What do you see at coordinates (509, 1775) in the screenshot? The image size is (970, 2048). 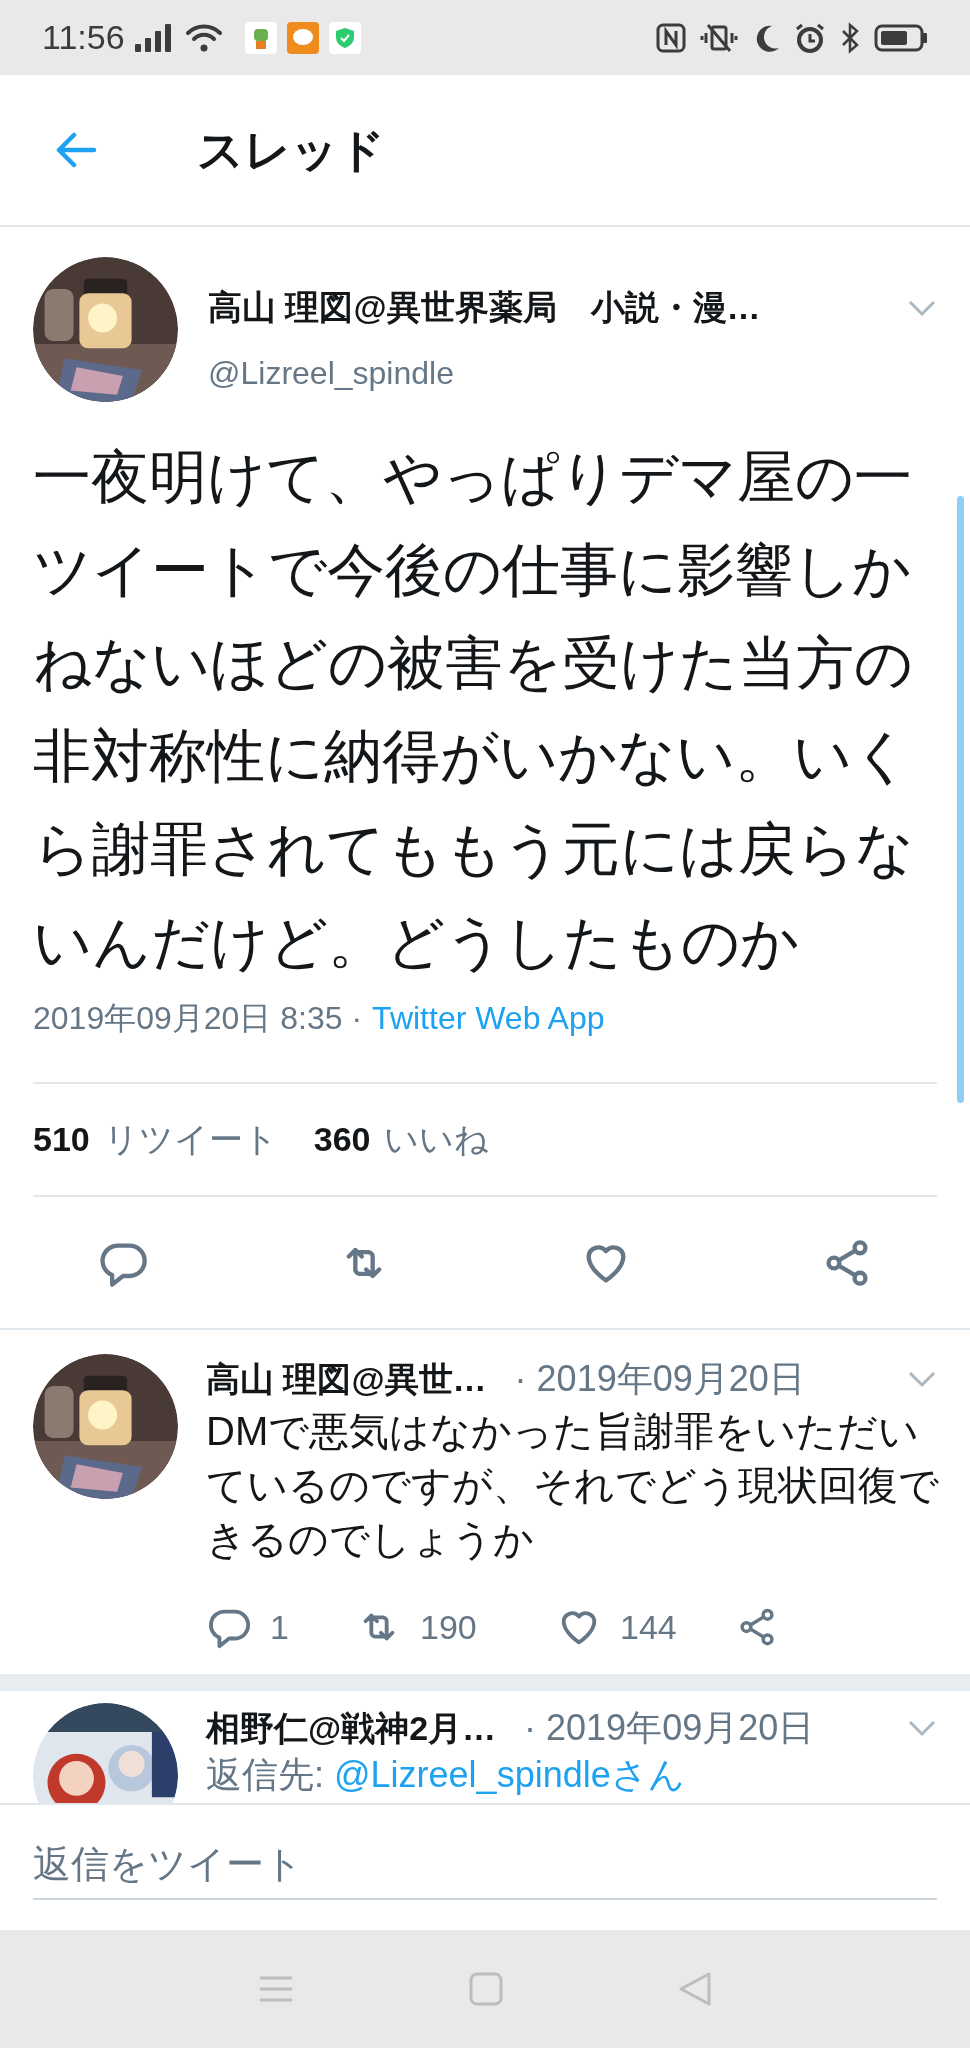 I see `mention-link: @Lizreel_spindleさん` at bounding box center [509, 1775].